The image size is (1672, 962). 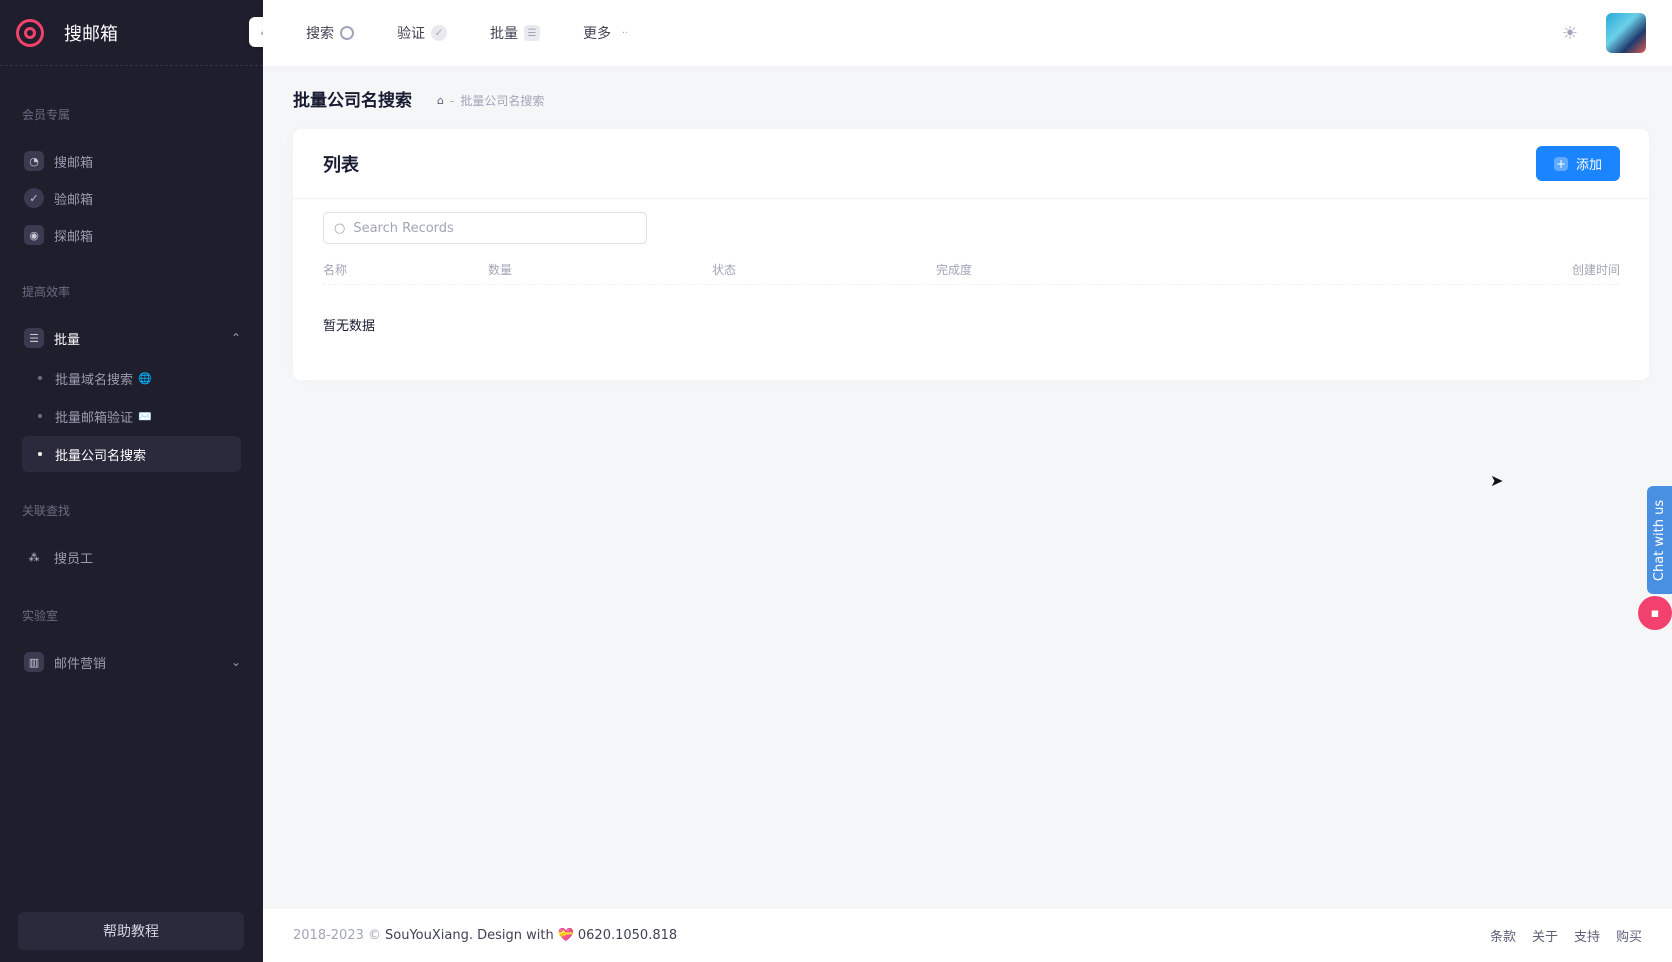 I want to click on breadcrumb: ⌂ - 批量公司名搜索, so click(x=490, y=100).